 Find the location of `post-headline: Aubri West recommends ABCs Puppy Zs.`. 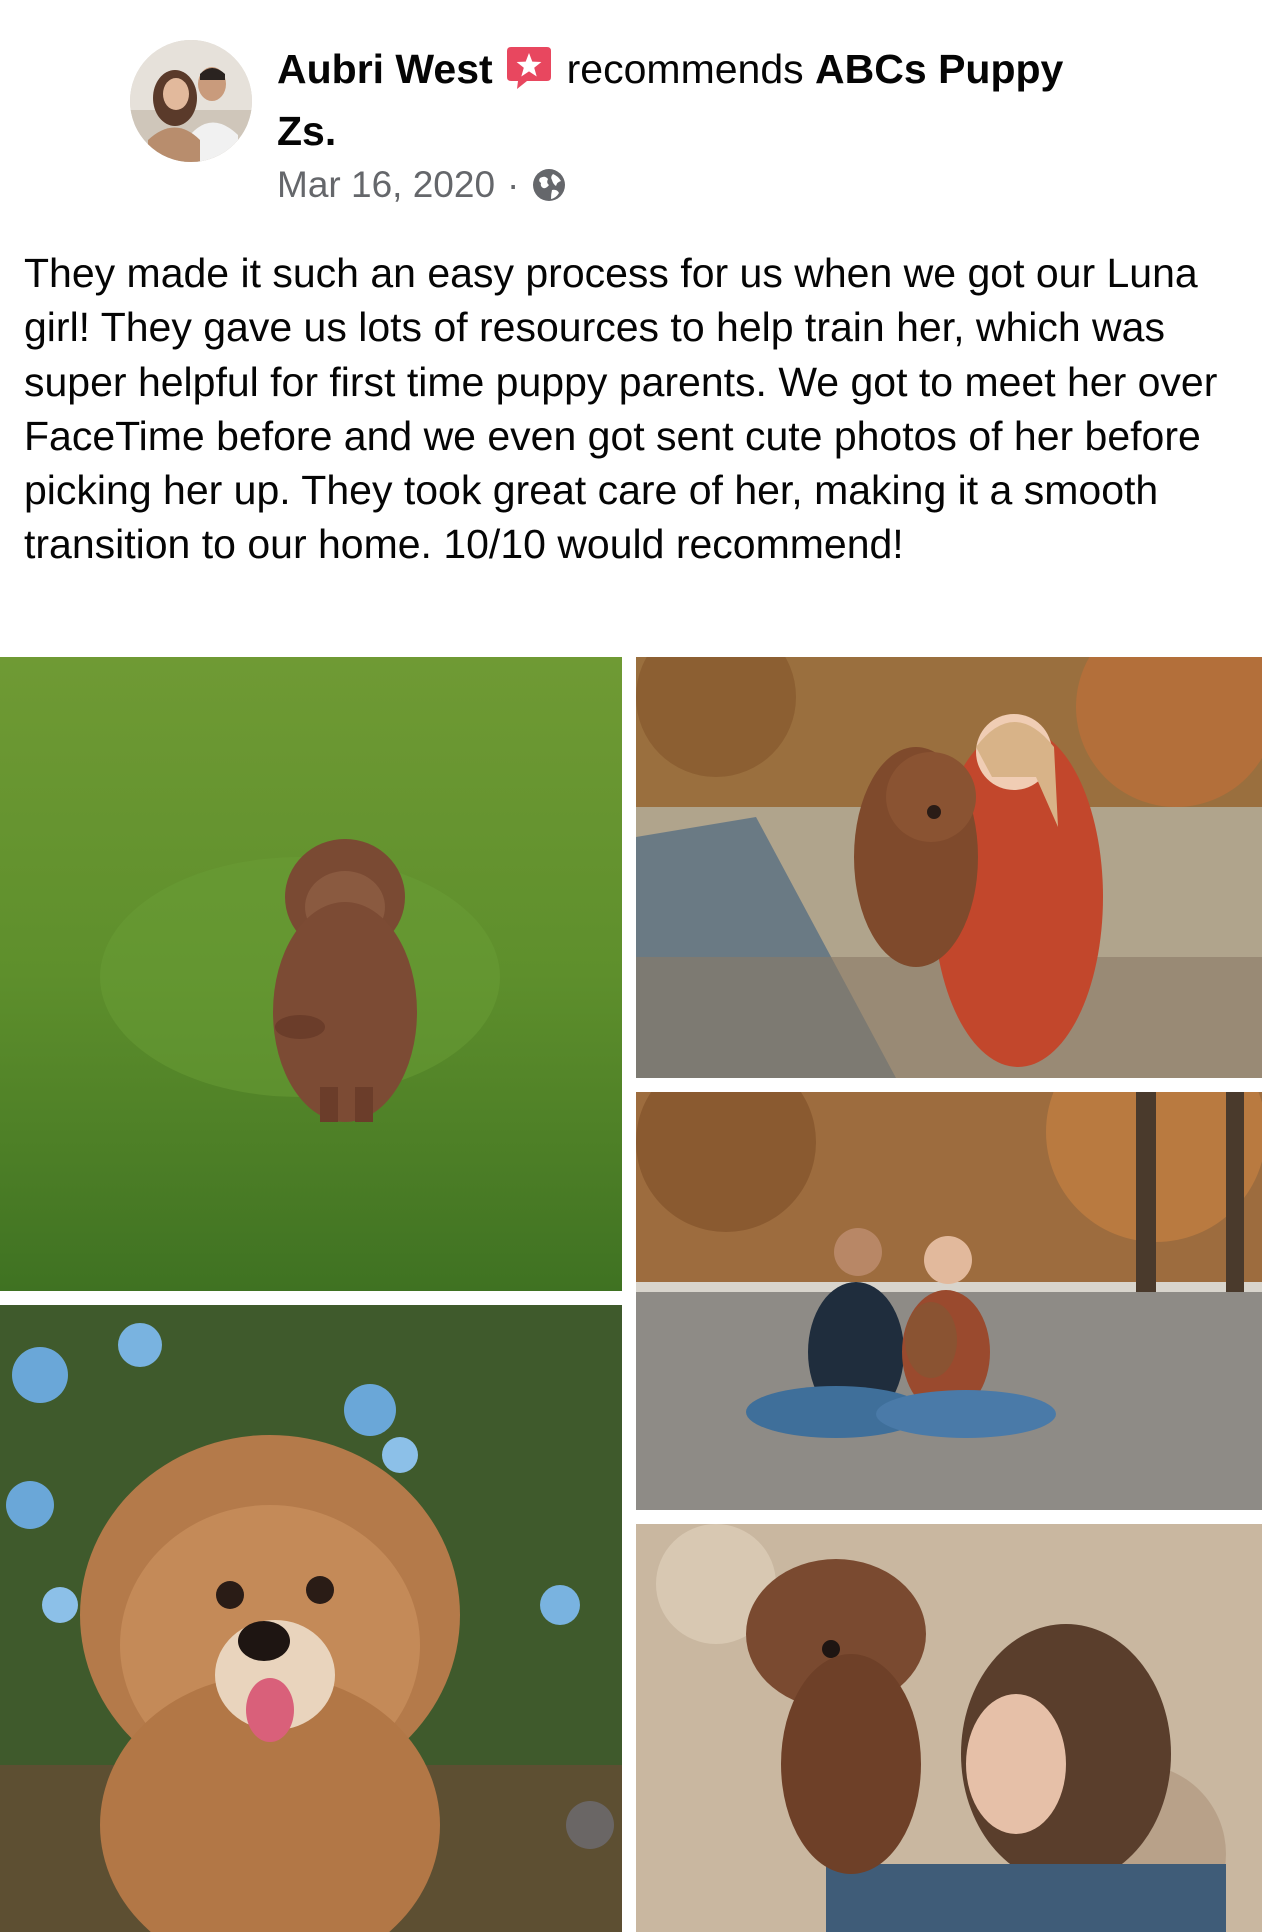

post-headline: Aubri West recommends ABCs Puppy Zs. is located at coordinates (687, 100).